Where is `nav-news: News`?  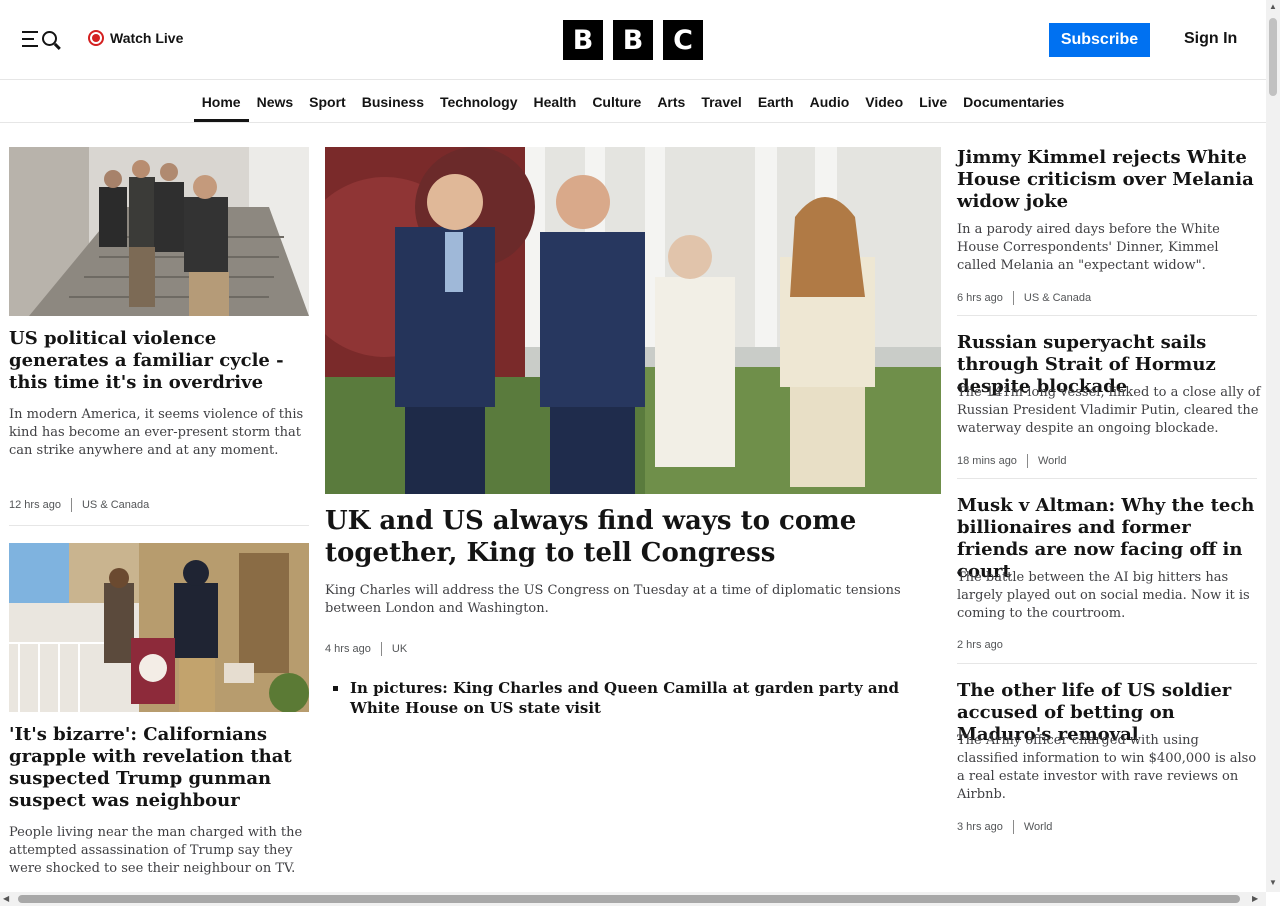
nav-news: News is located at coordinates (275, 101).